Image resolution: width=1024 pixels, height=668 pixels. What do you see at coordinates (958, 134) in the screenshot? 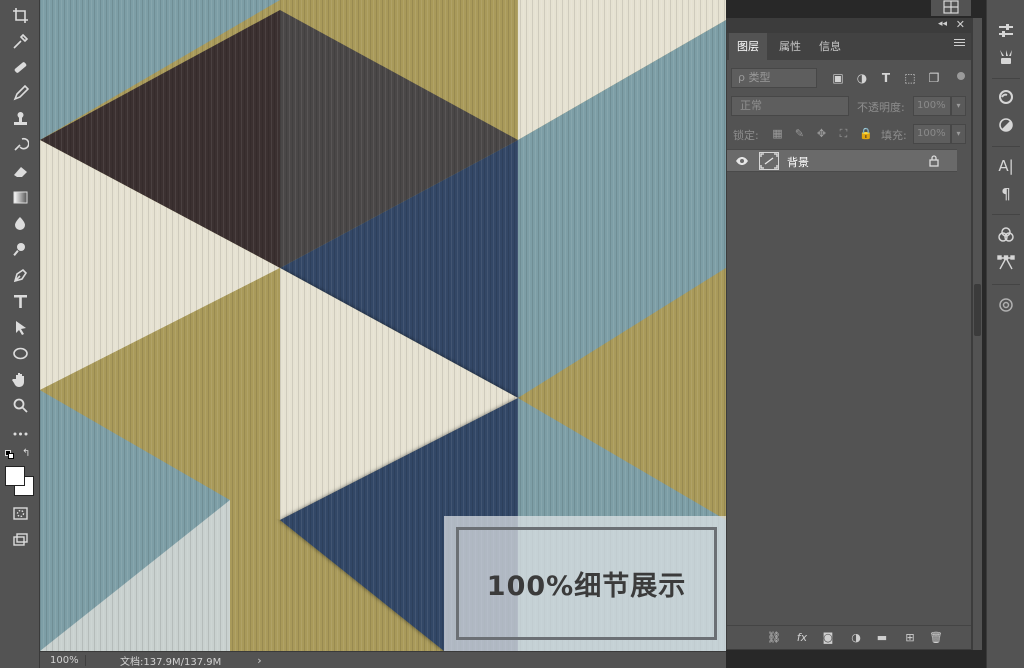
I see `fill-dropdown-icon: ▾` at bounding box center [958, 134].